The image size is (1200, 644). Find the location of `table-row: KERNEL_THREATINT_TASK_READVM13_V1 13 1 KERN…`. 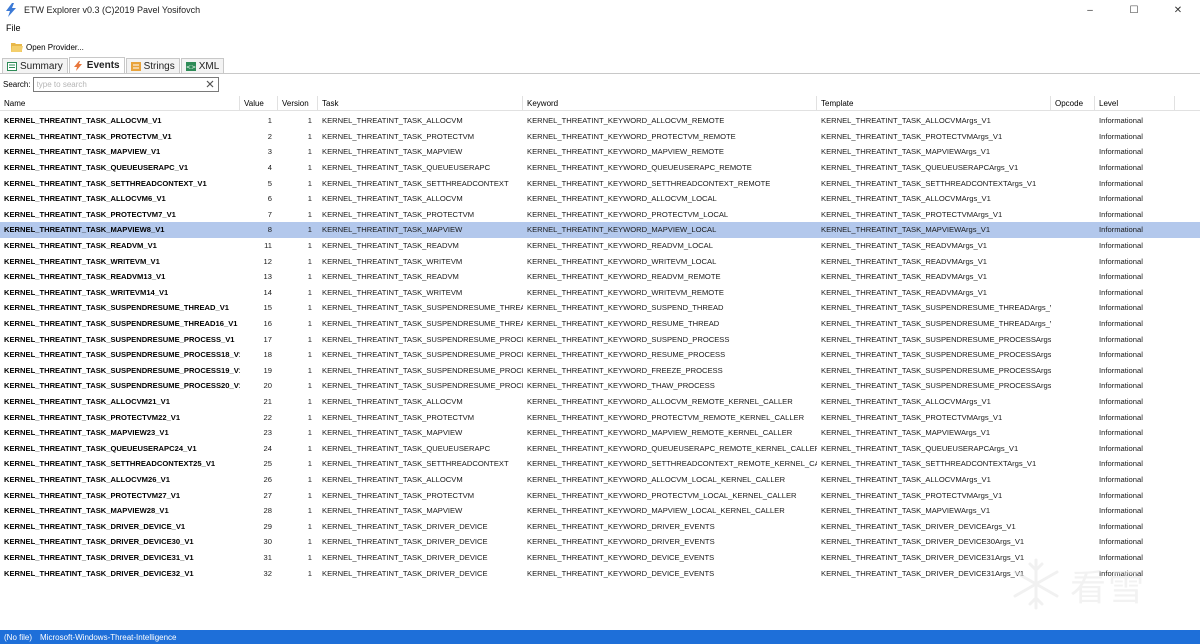

table-row: KERNEL_THREATINT_TASK_READVM13_V1 13 1 KERN… is located at coordinates (600, 277).